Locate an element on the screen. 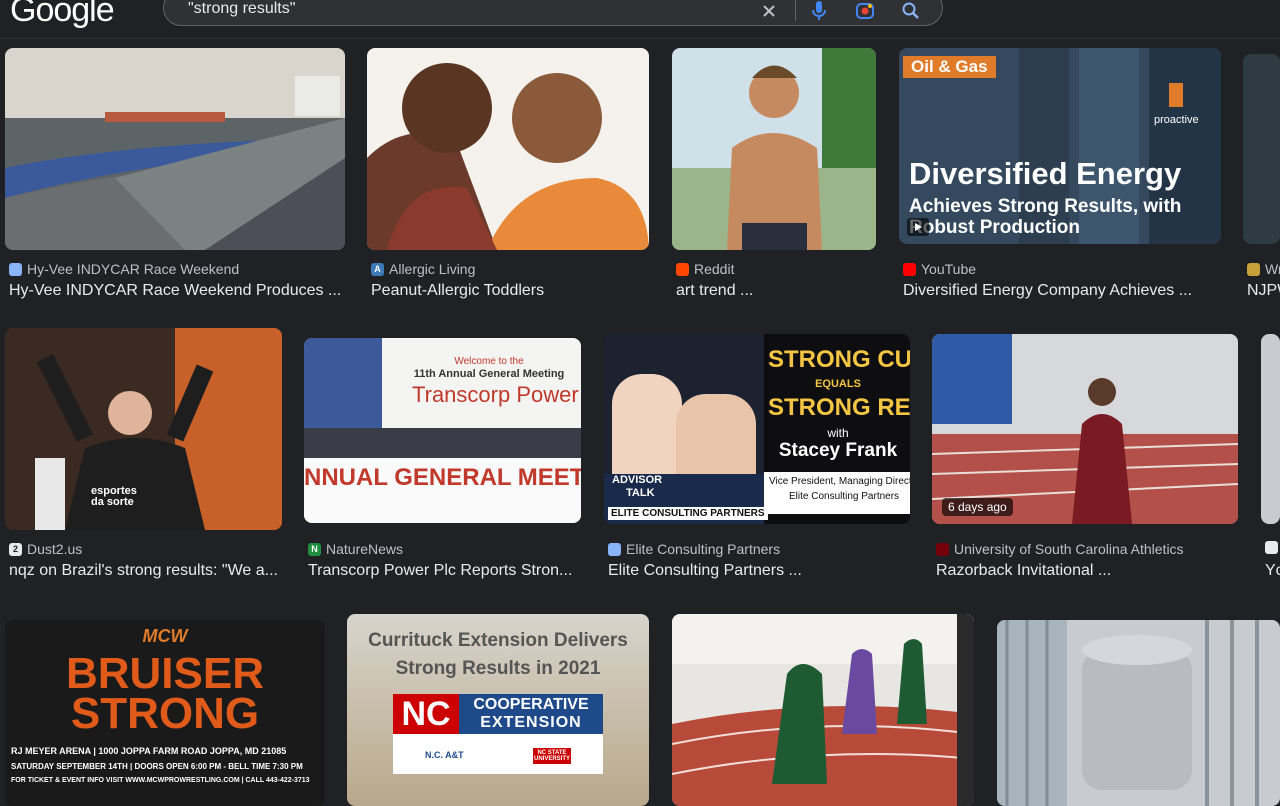 Image resolution: width=1280 pixels, height=806 pixels. topic-tag: Oil & Gas is located at coordinates (949, 67).